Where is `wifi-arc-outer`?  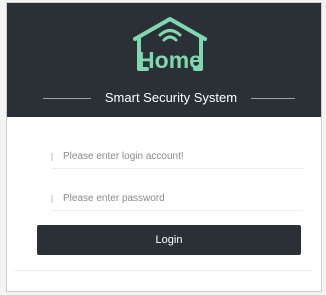 wifi-arc-outer is located at coordinates (170, 33).